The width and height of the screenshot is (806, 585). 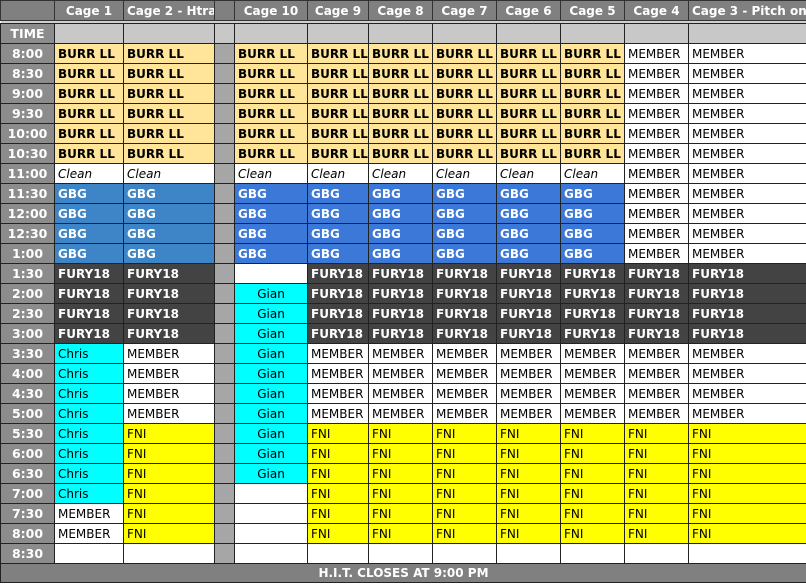 What do you see at coordinates (27, 133) in the screenshot?
I see `time-slot-label: 10:00` at bounding box center [27, 133].